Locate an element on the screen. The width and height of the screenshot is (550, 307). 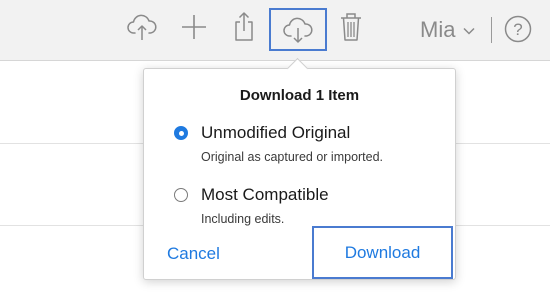
add-button is located at coordinates (194, 27).